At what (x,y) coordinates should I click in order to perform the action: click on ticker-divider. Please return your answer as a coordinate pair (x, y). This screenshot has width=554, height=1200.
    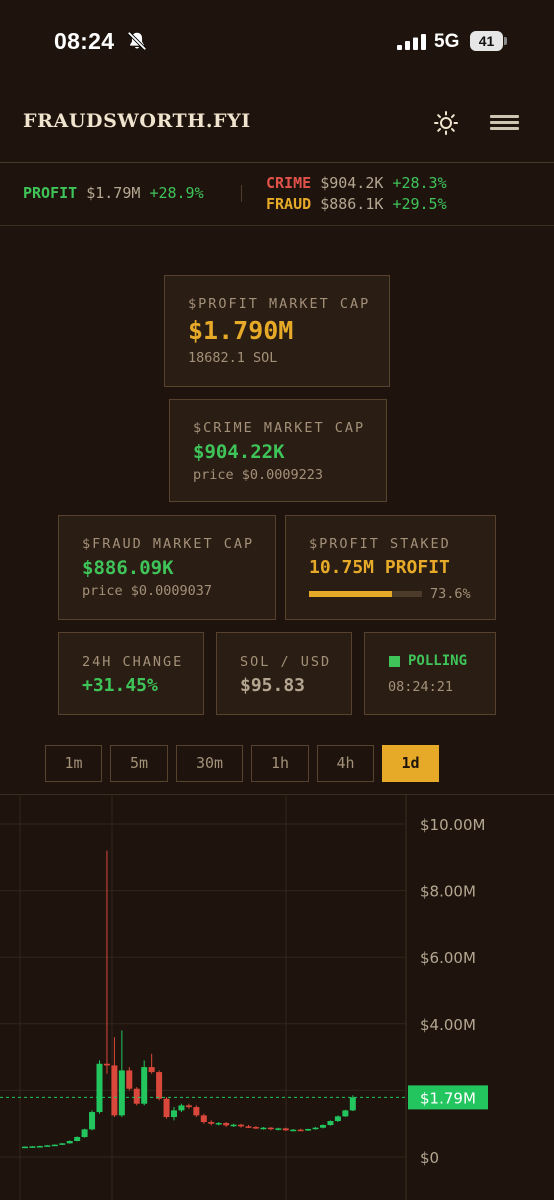
    Looking at the image, I should click on (241, 193).